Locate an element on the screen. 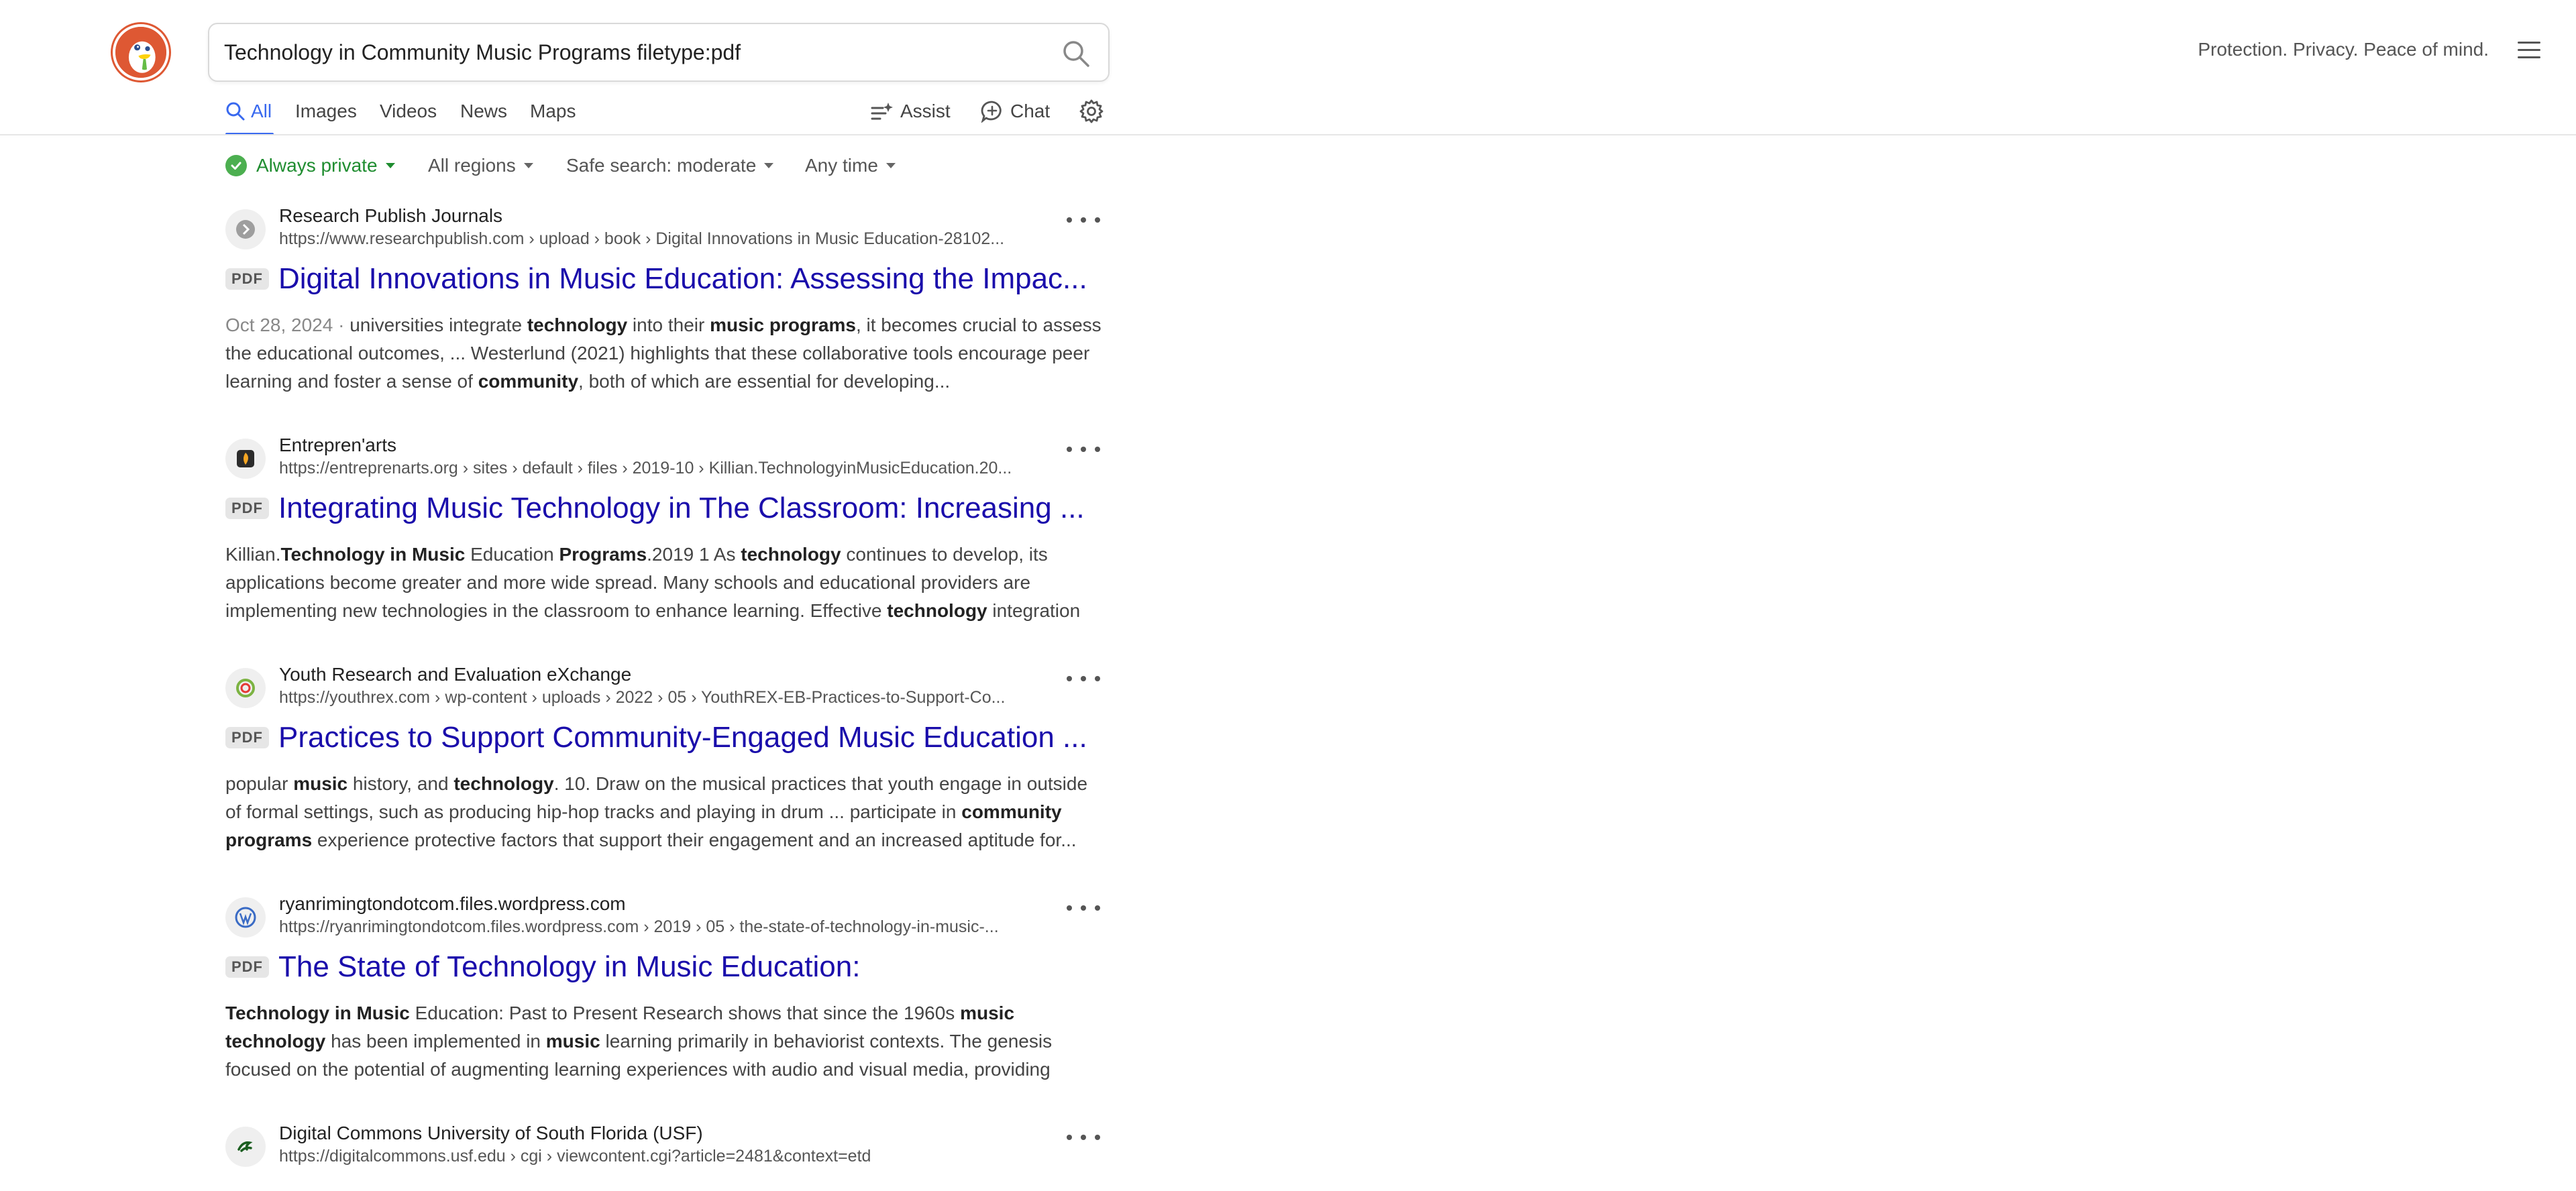  chat-icon is located at coordinates (991, 112).